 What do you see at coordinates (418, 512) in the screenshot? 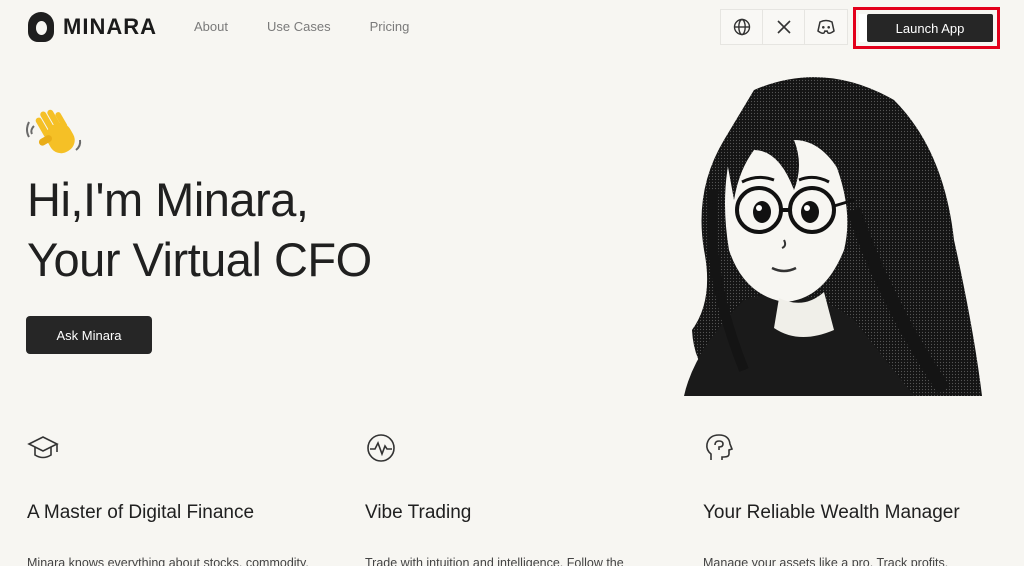
I see `feature-title: Vibe Trading` at bounding box center [418, 512].